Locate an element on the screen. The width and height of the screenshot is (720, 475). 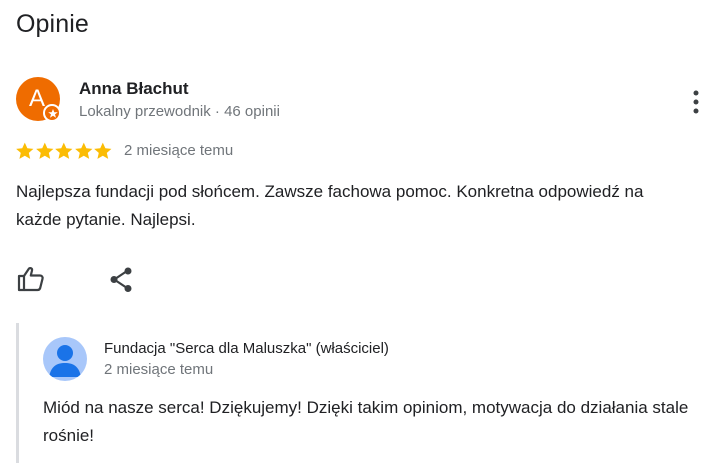
reviewer-meta: Lokalny przewodnik · 46 opinii is located at coordinates (179, 111).